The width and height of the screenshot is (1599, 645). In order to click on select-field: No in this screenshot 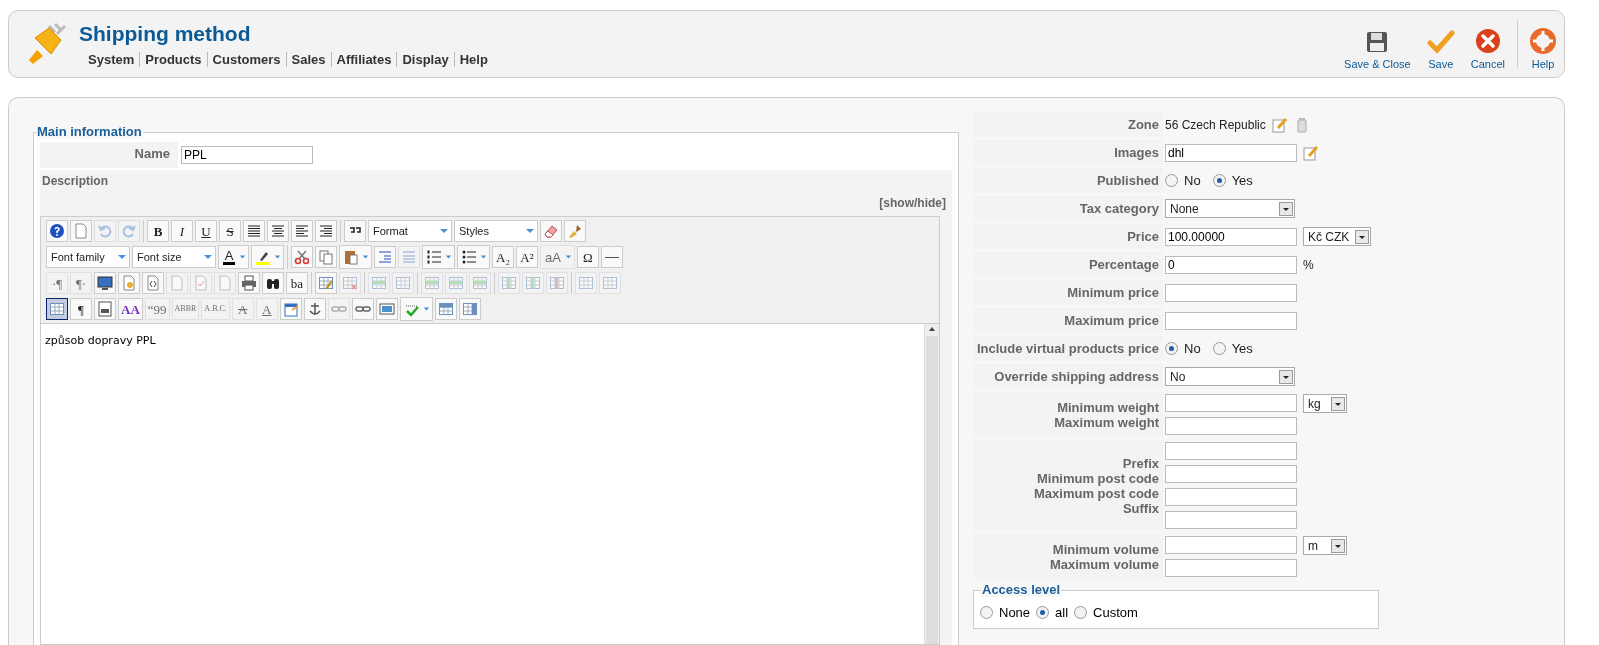, I will do `click(1230, 376)`.